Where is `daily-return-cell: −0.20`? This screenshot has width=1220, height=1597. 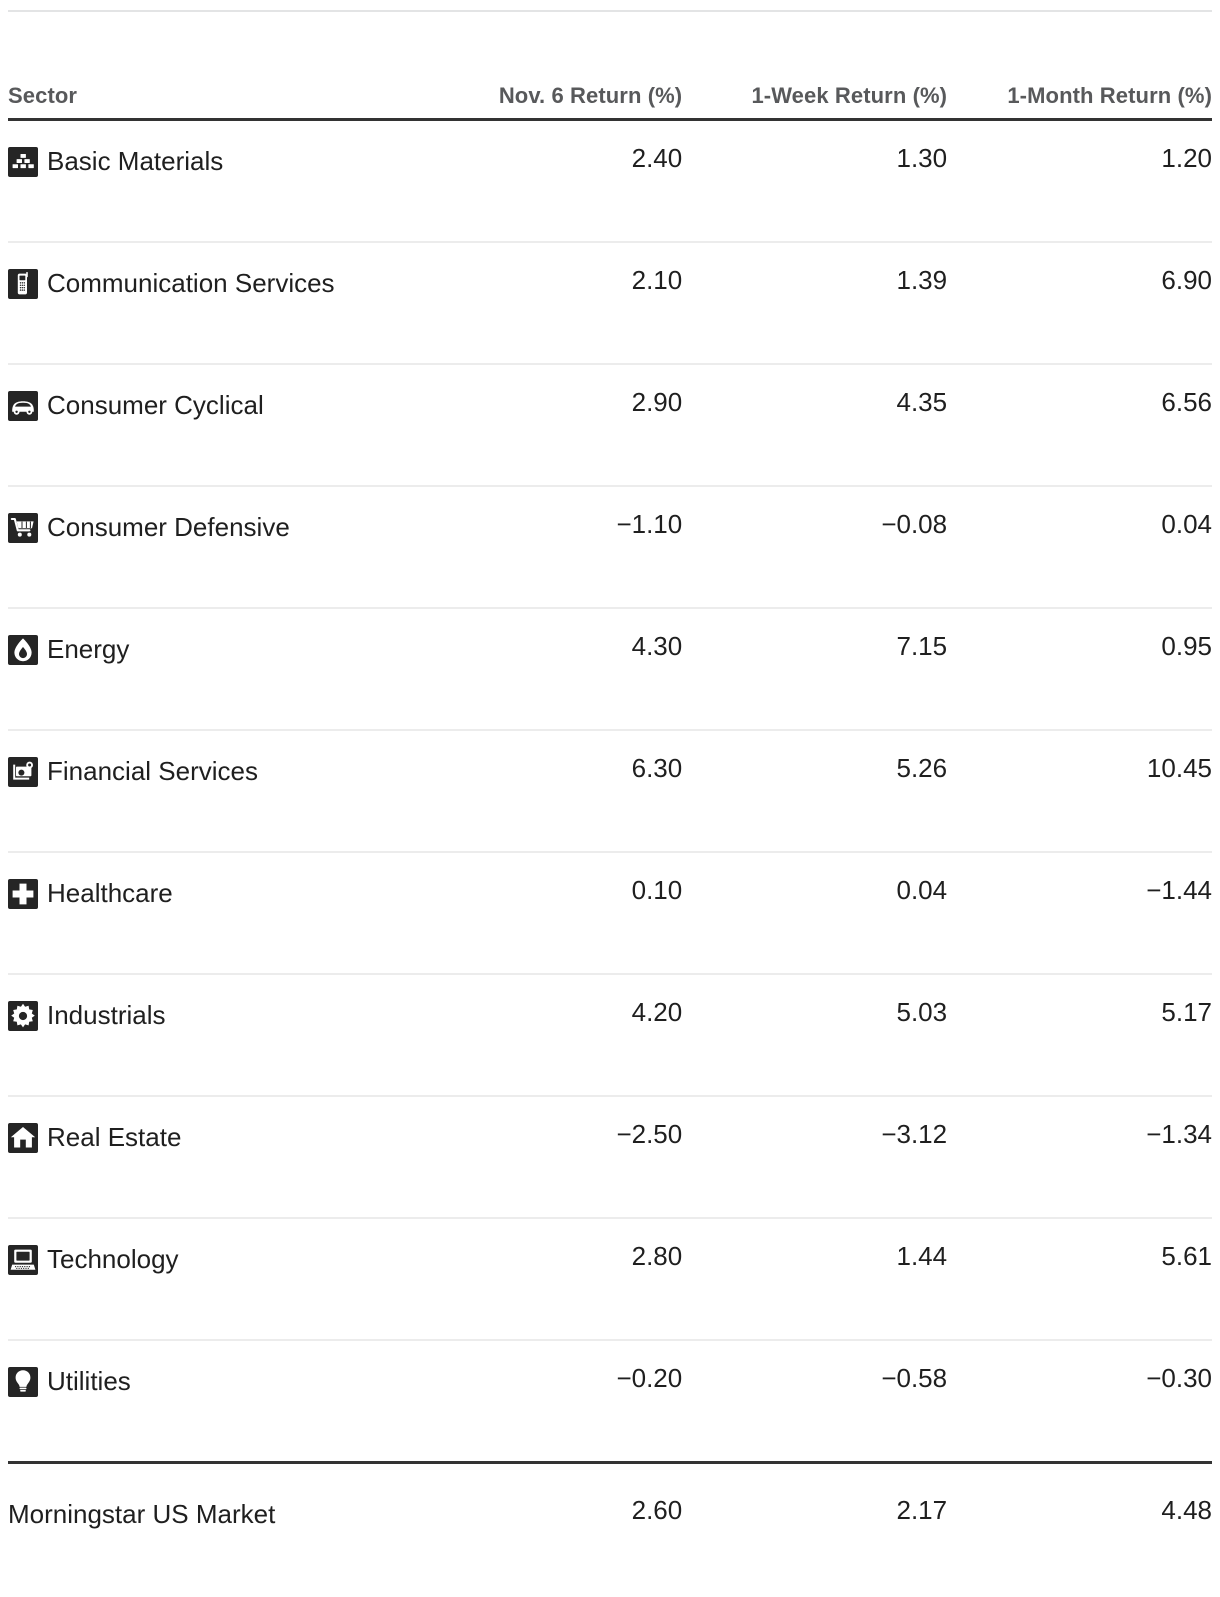
daily-return-cell: −0.20 is located at coordinates (649, 1378).